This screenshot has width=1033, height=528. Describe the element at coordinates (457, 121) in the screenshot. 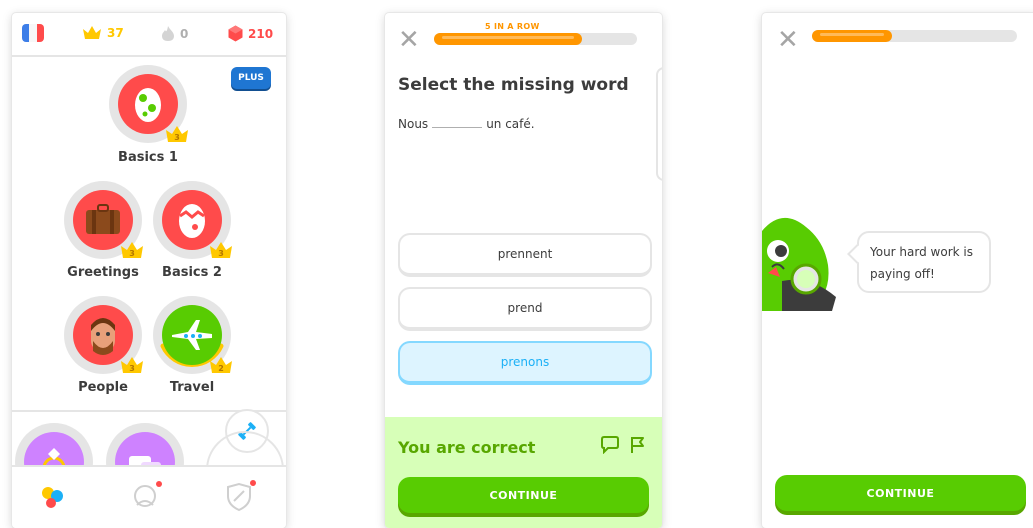

I see `blank-slot` at that location.